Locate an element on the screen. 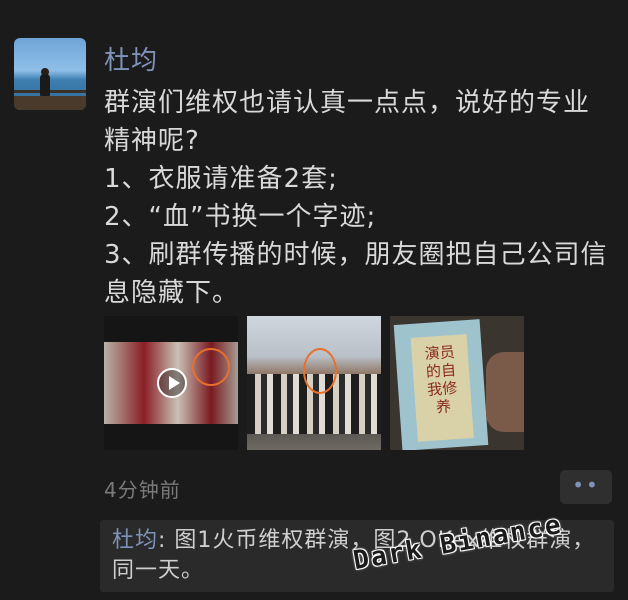 This screenshot has width=628, height=600. post-line: 3、刷群传播的时候，朋友圈把自己公司信息隐藏下。 is located at coordinates (356, 274).